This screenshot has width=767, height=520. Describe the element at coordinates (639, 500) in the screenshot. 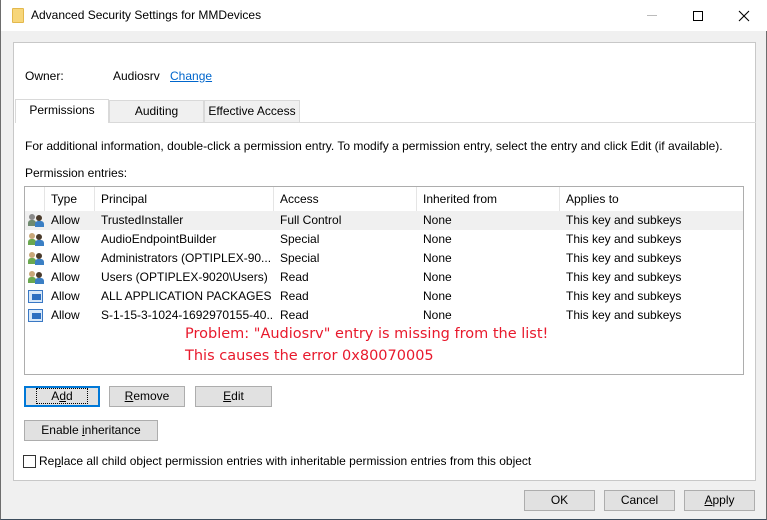

I see `cancel-button: Cancel` at that location.